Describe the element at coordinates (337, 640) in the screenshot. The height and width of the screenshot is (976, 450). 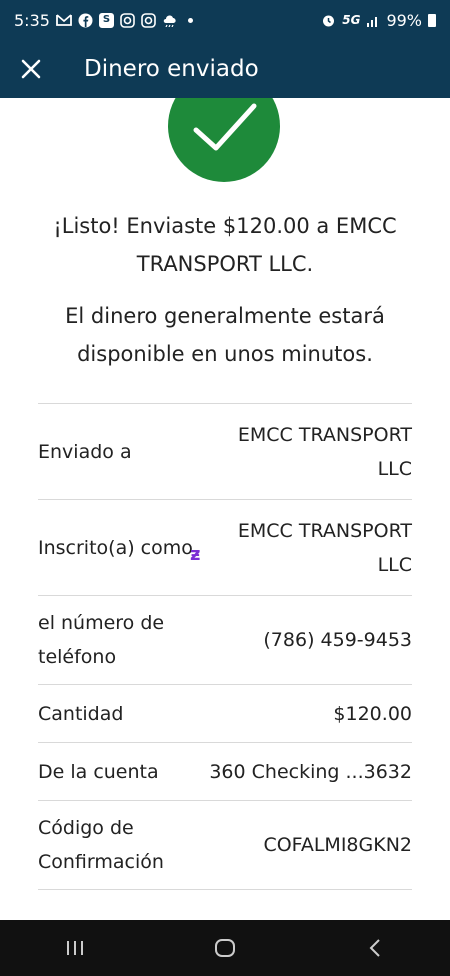
I see `detail-value: (786) 459-9453` at that location.